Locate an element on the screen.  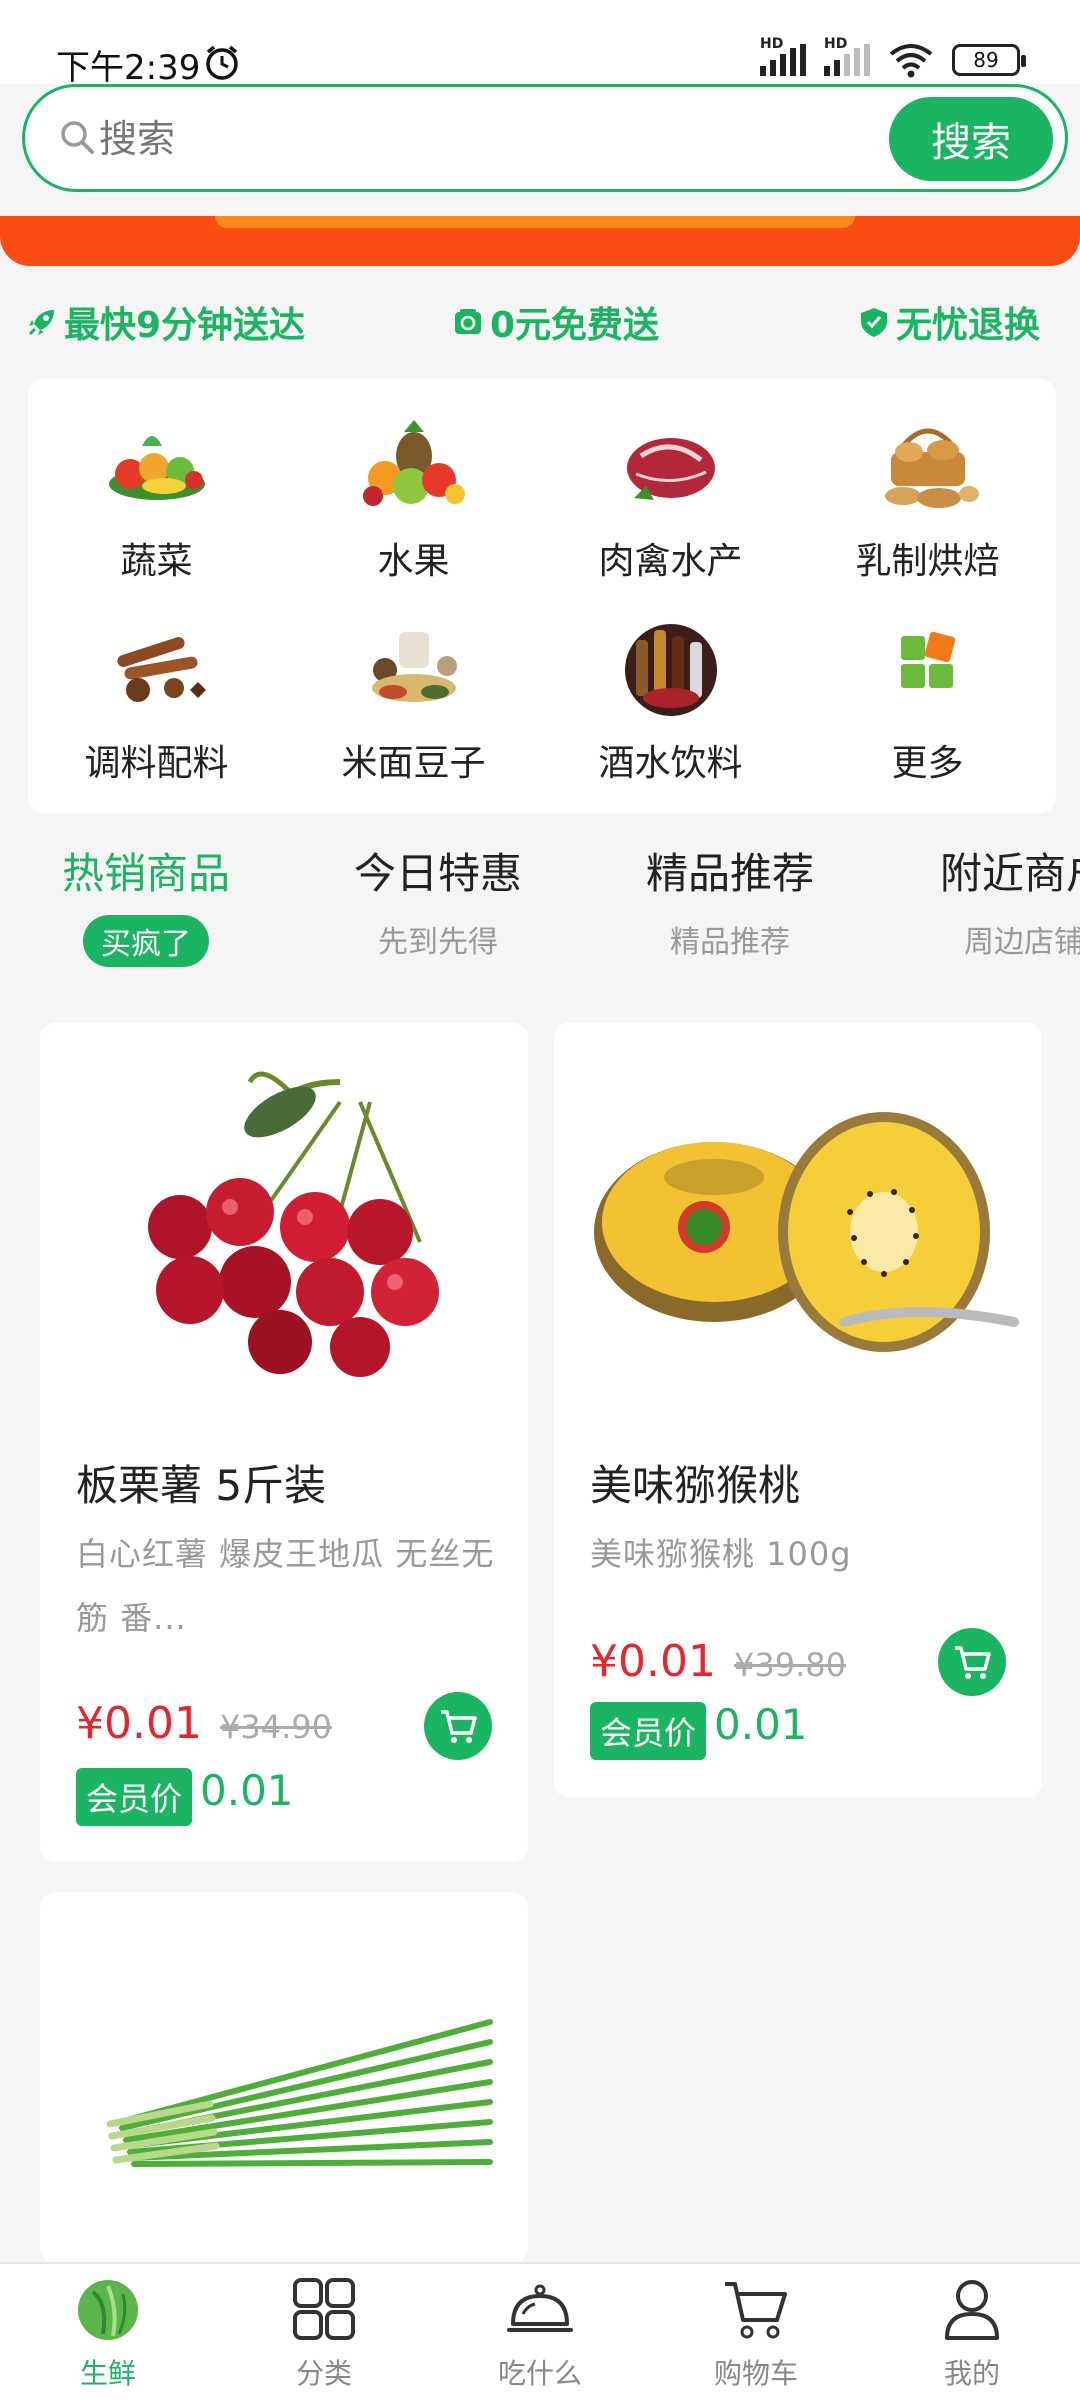
category-meat-seafood: 肉禽水产 is located at coordinates (670, 500).